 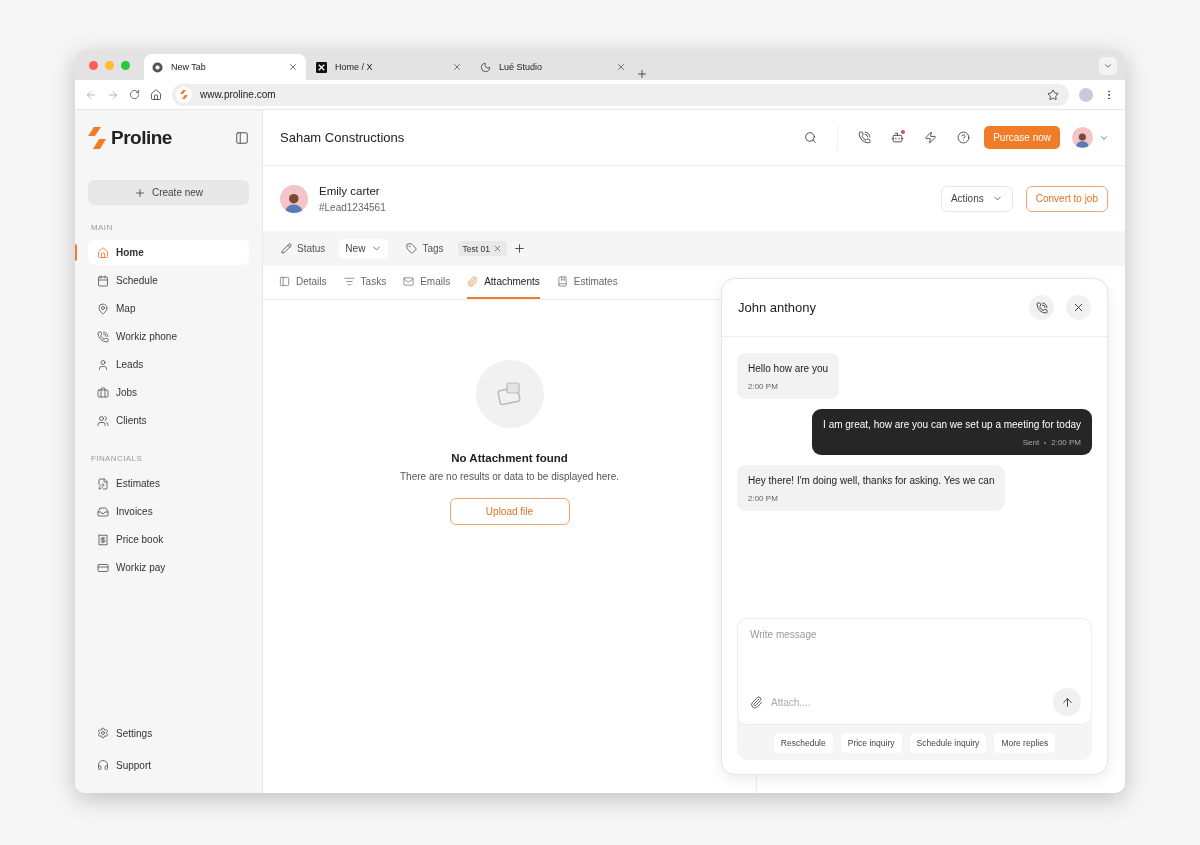 What do you see at coordinates (587, 282) in the screenshot?
I see `tab: Estimates` at bounding box center [587, 282].